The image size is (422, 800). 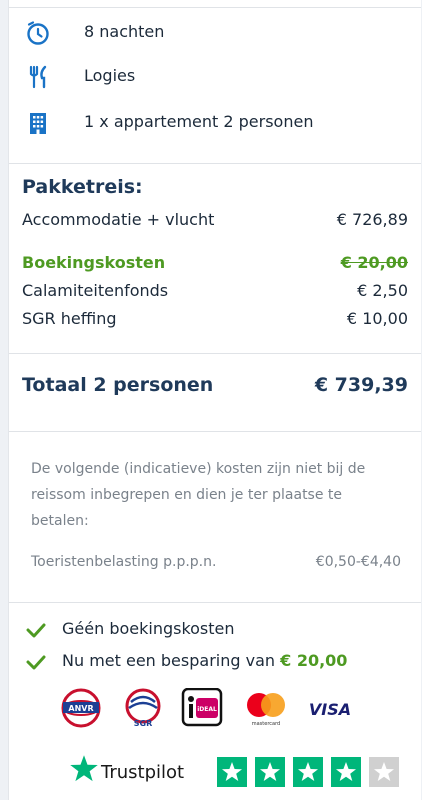 I want to click on fact-nights-text: 8 nachten, so click(x=124, y=31).